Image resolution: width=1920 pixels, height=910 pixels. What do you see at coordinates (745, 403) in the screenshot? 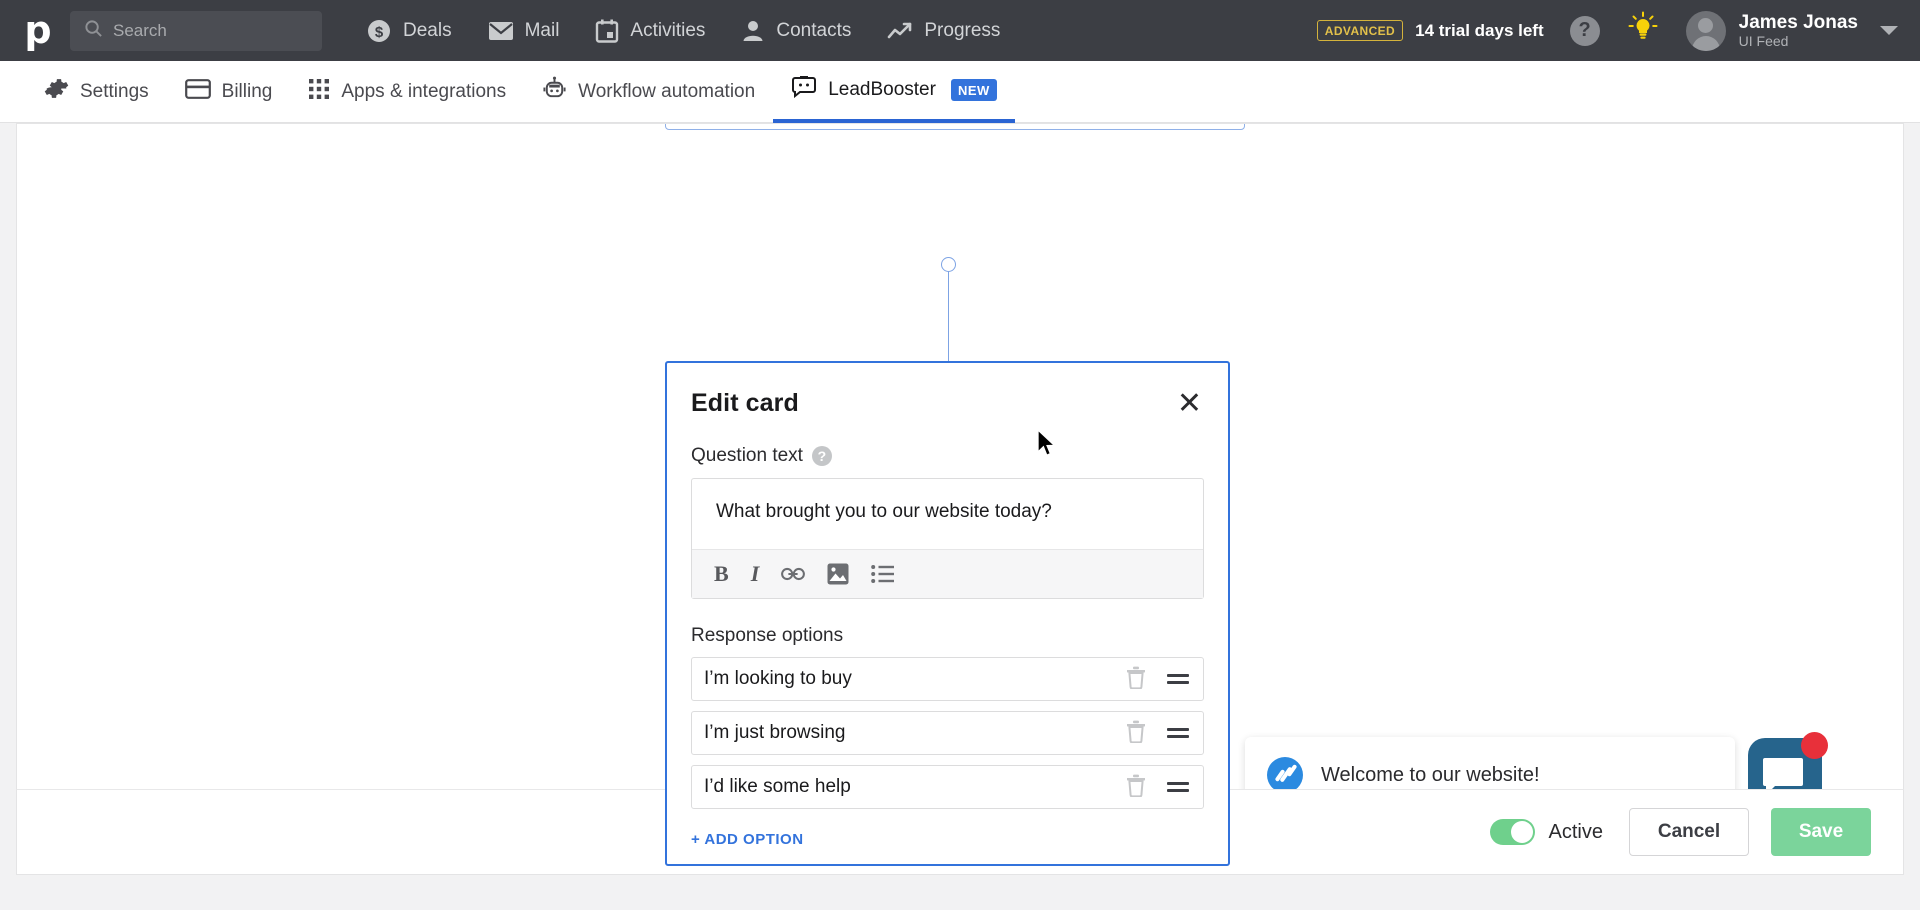
I see `page-title: Edit card` at bounding box center [745, 403].